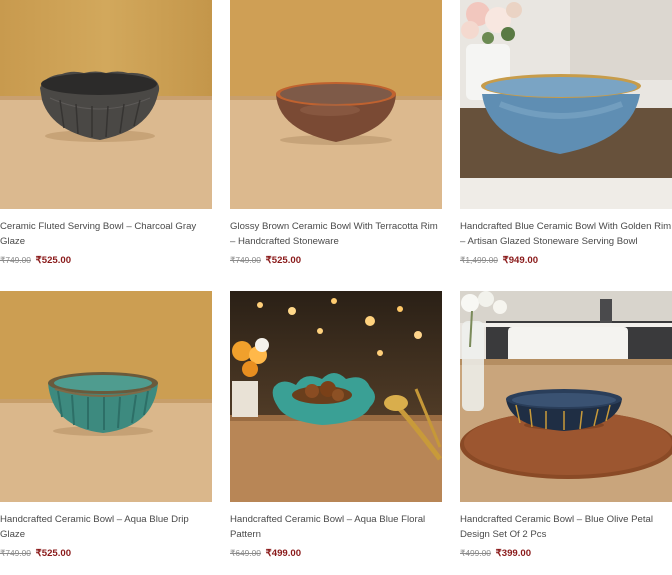  I want to click on product-price: ₹1,499.00 ₹949.00, so click(566, 260).